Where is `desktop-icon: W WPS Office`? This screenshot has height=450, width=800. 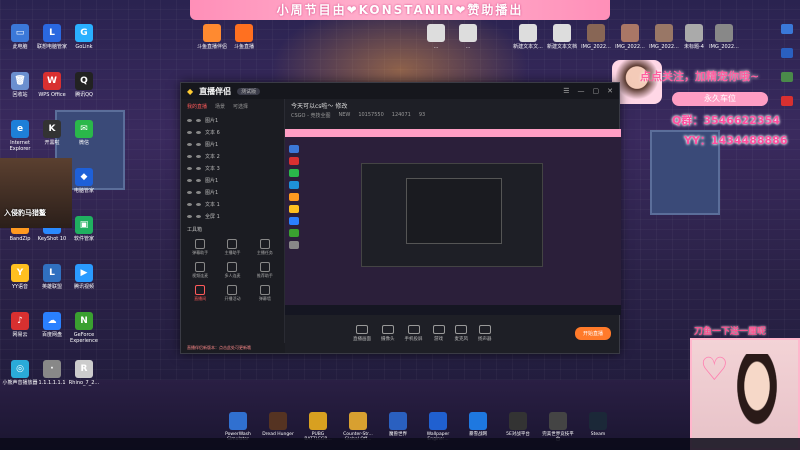 desktop-icon: W WPS Office is located at coordinates (52, 85).